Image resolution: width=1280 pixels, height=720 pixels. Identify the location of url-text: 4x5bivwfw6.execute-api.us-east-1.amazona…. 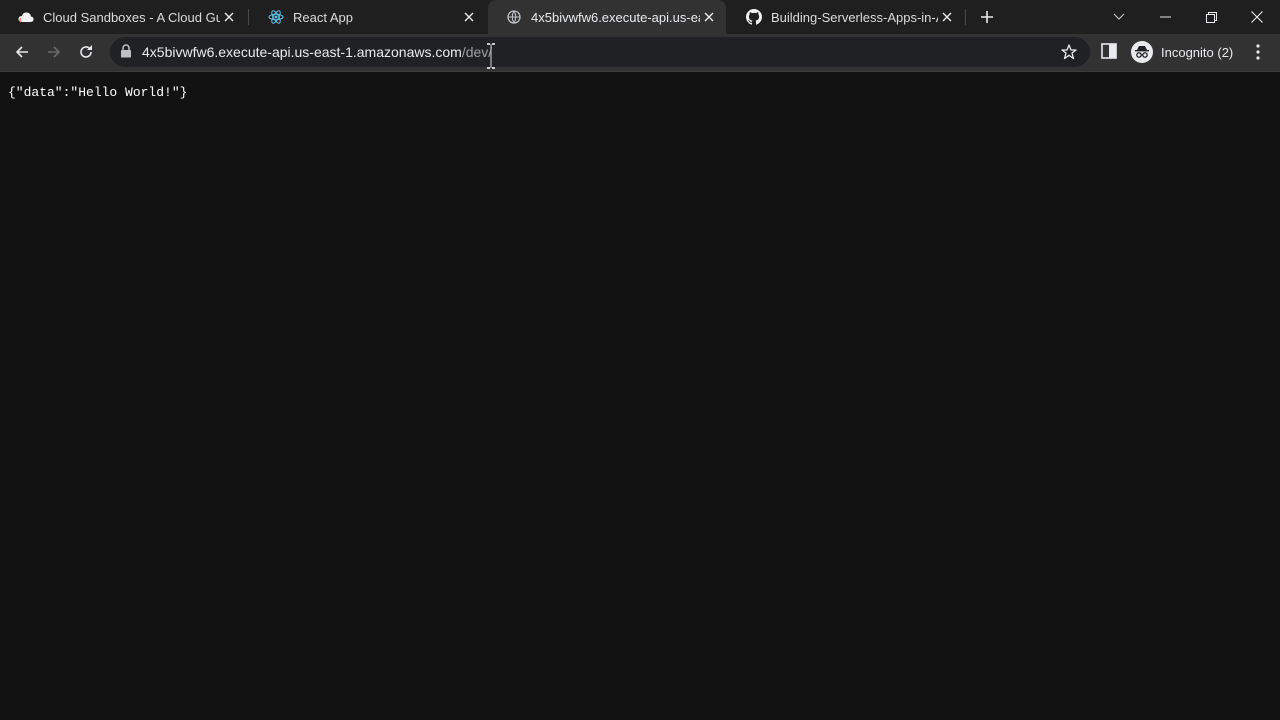
(317, 52).